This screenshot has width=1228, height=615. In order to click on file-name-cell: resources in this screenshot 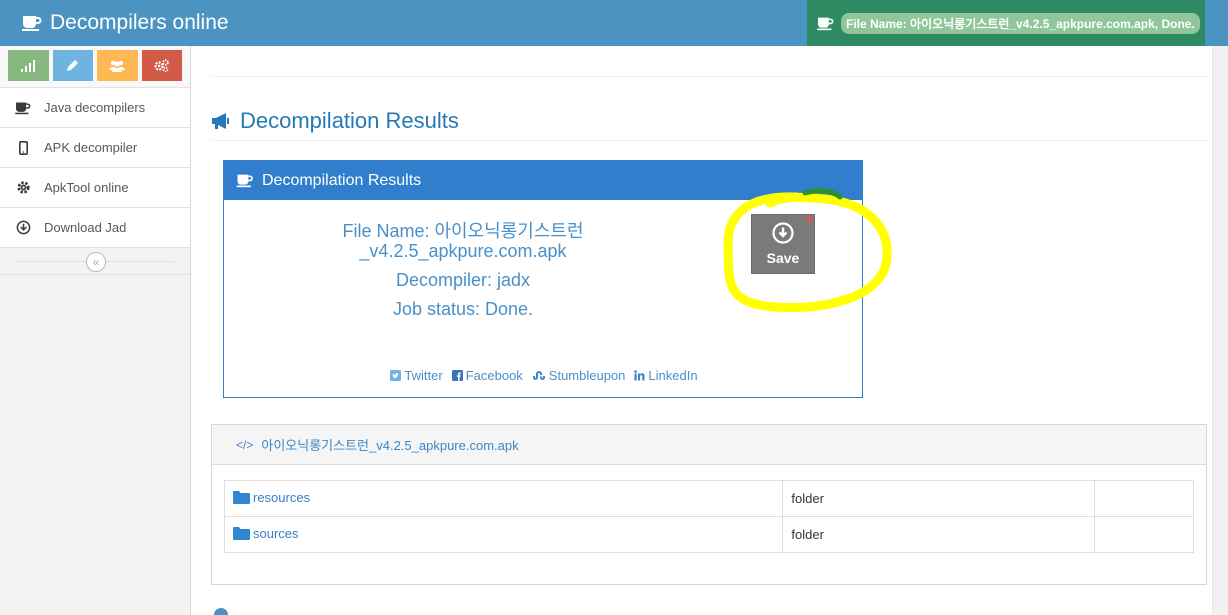, I will do `click(503, 498)`.